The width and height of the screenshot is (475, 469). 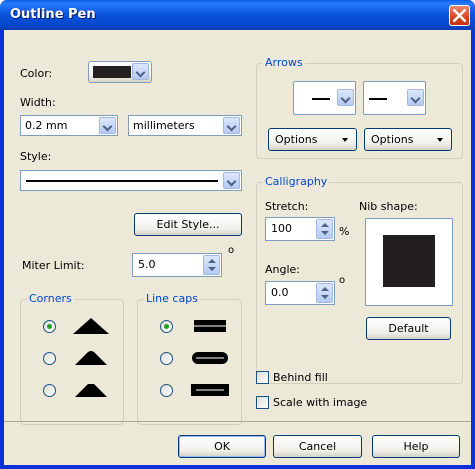 I want to click on title-bar: Outline Pen, so click(x=237, y=15).